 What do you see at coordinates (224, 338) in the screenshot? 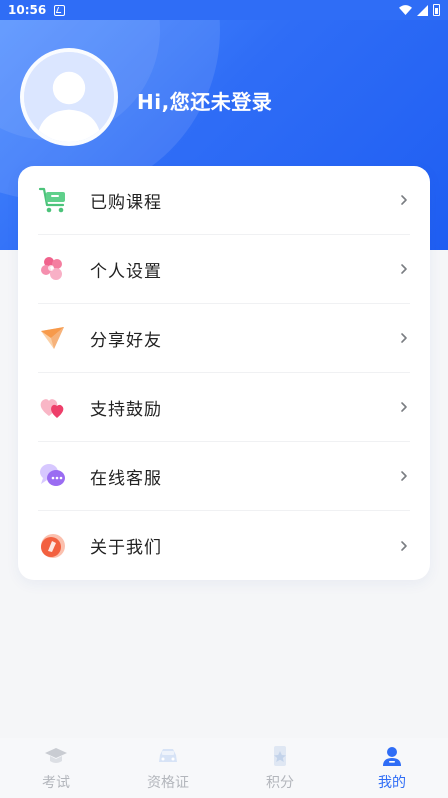
I see `menu-item-share-friends: 分享好友` at bounding box center [224, 338].